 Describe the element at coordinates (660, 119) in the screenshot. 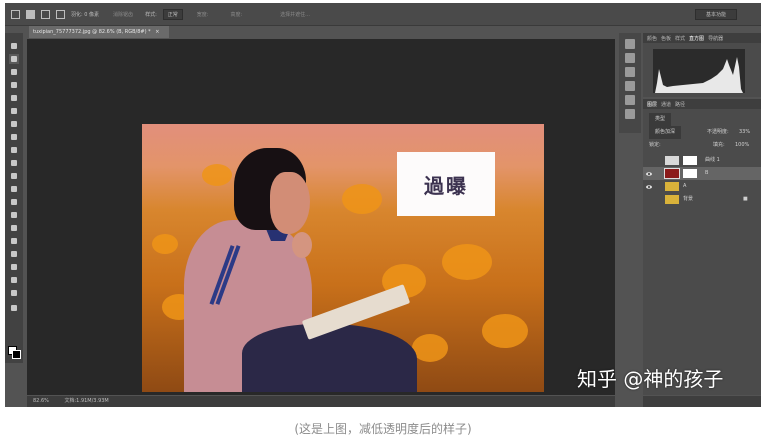

I see `layer-filter-select: 类型` at that location.